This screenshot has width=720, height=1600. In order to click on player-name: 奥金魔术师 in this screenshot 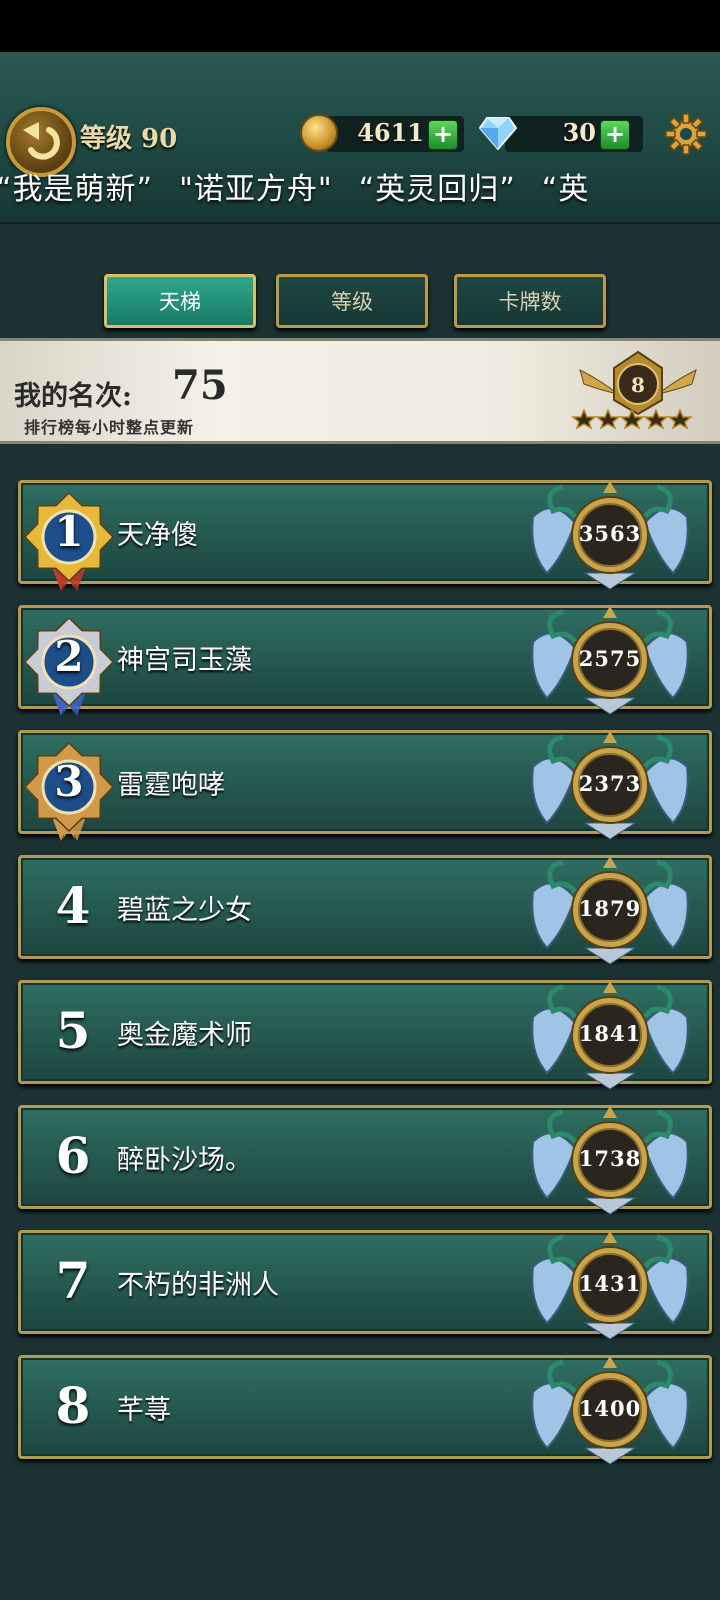, I will do `click(184, 1035)`.